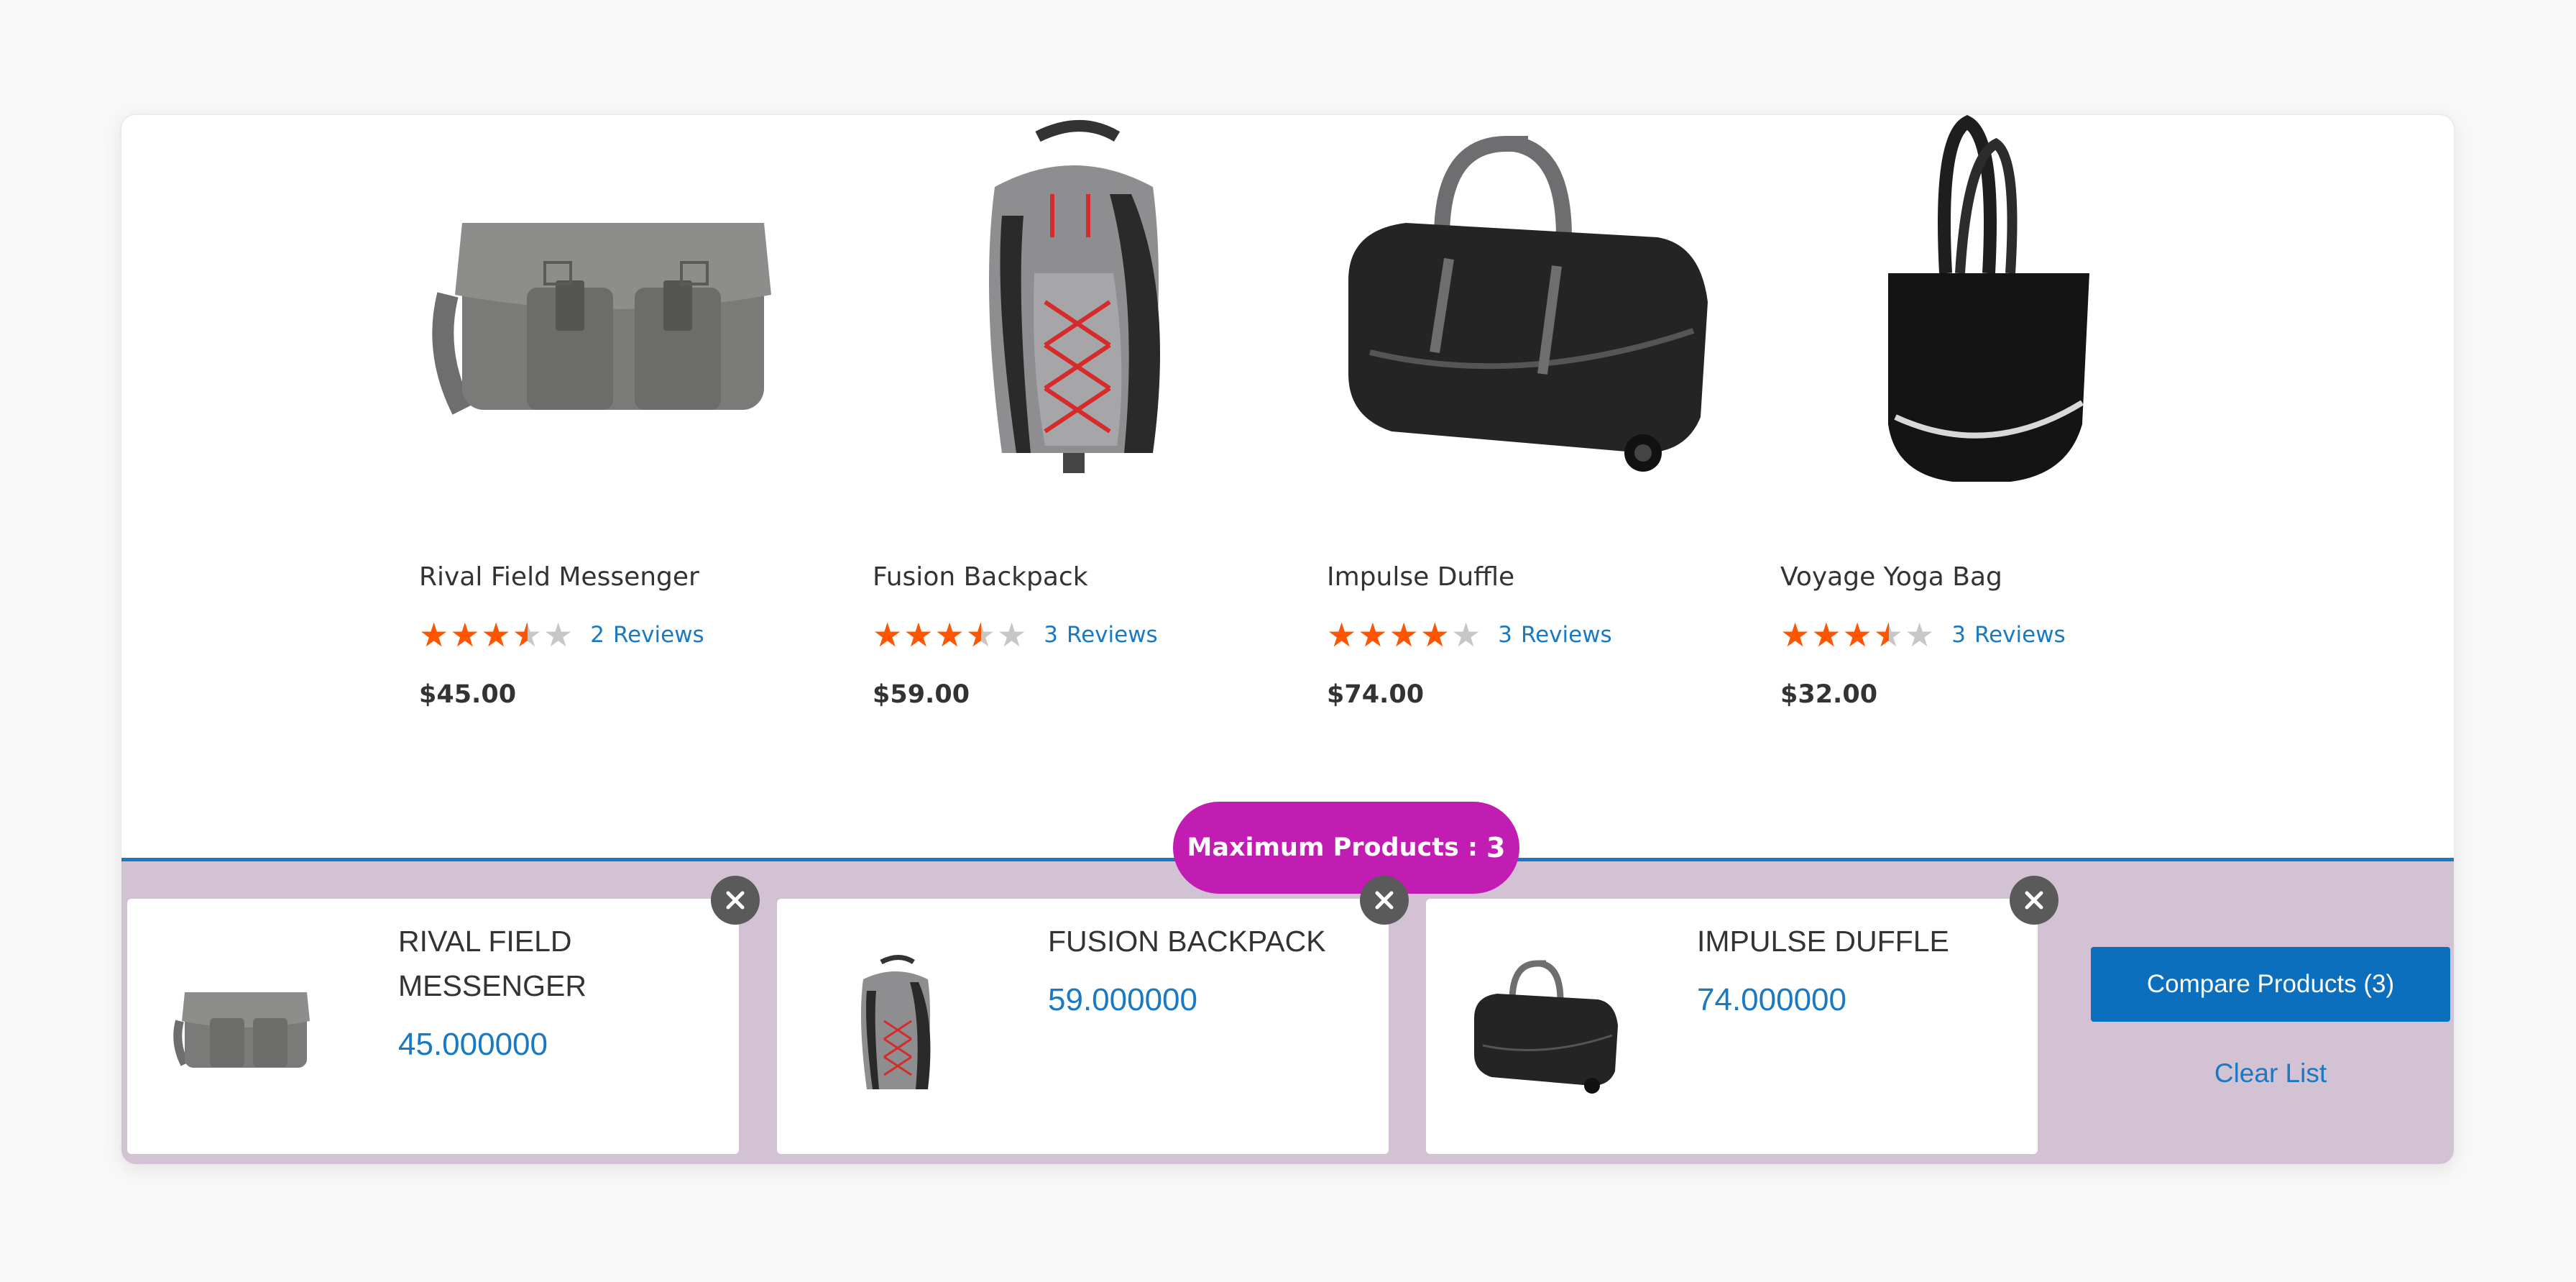 The width and height of the screenshot is (2576, 1282). I want to click on compare-item-name: RIVAL FIELD MESSENGER, so click(556, 963).